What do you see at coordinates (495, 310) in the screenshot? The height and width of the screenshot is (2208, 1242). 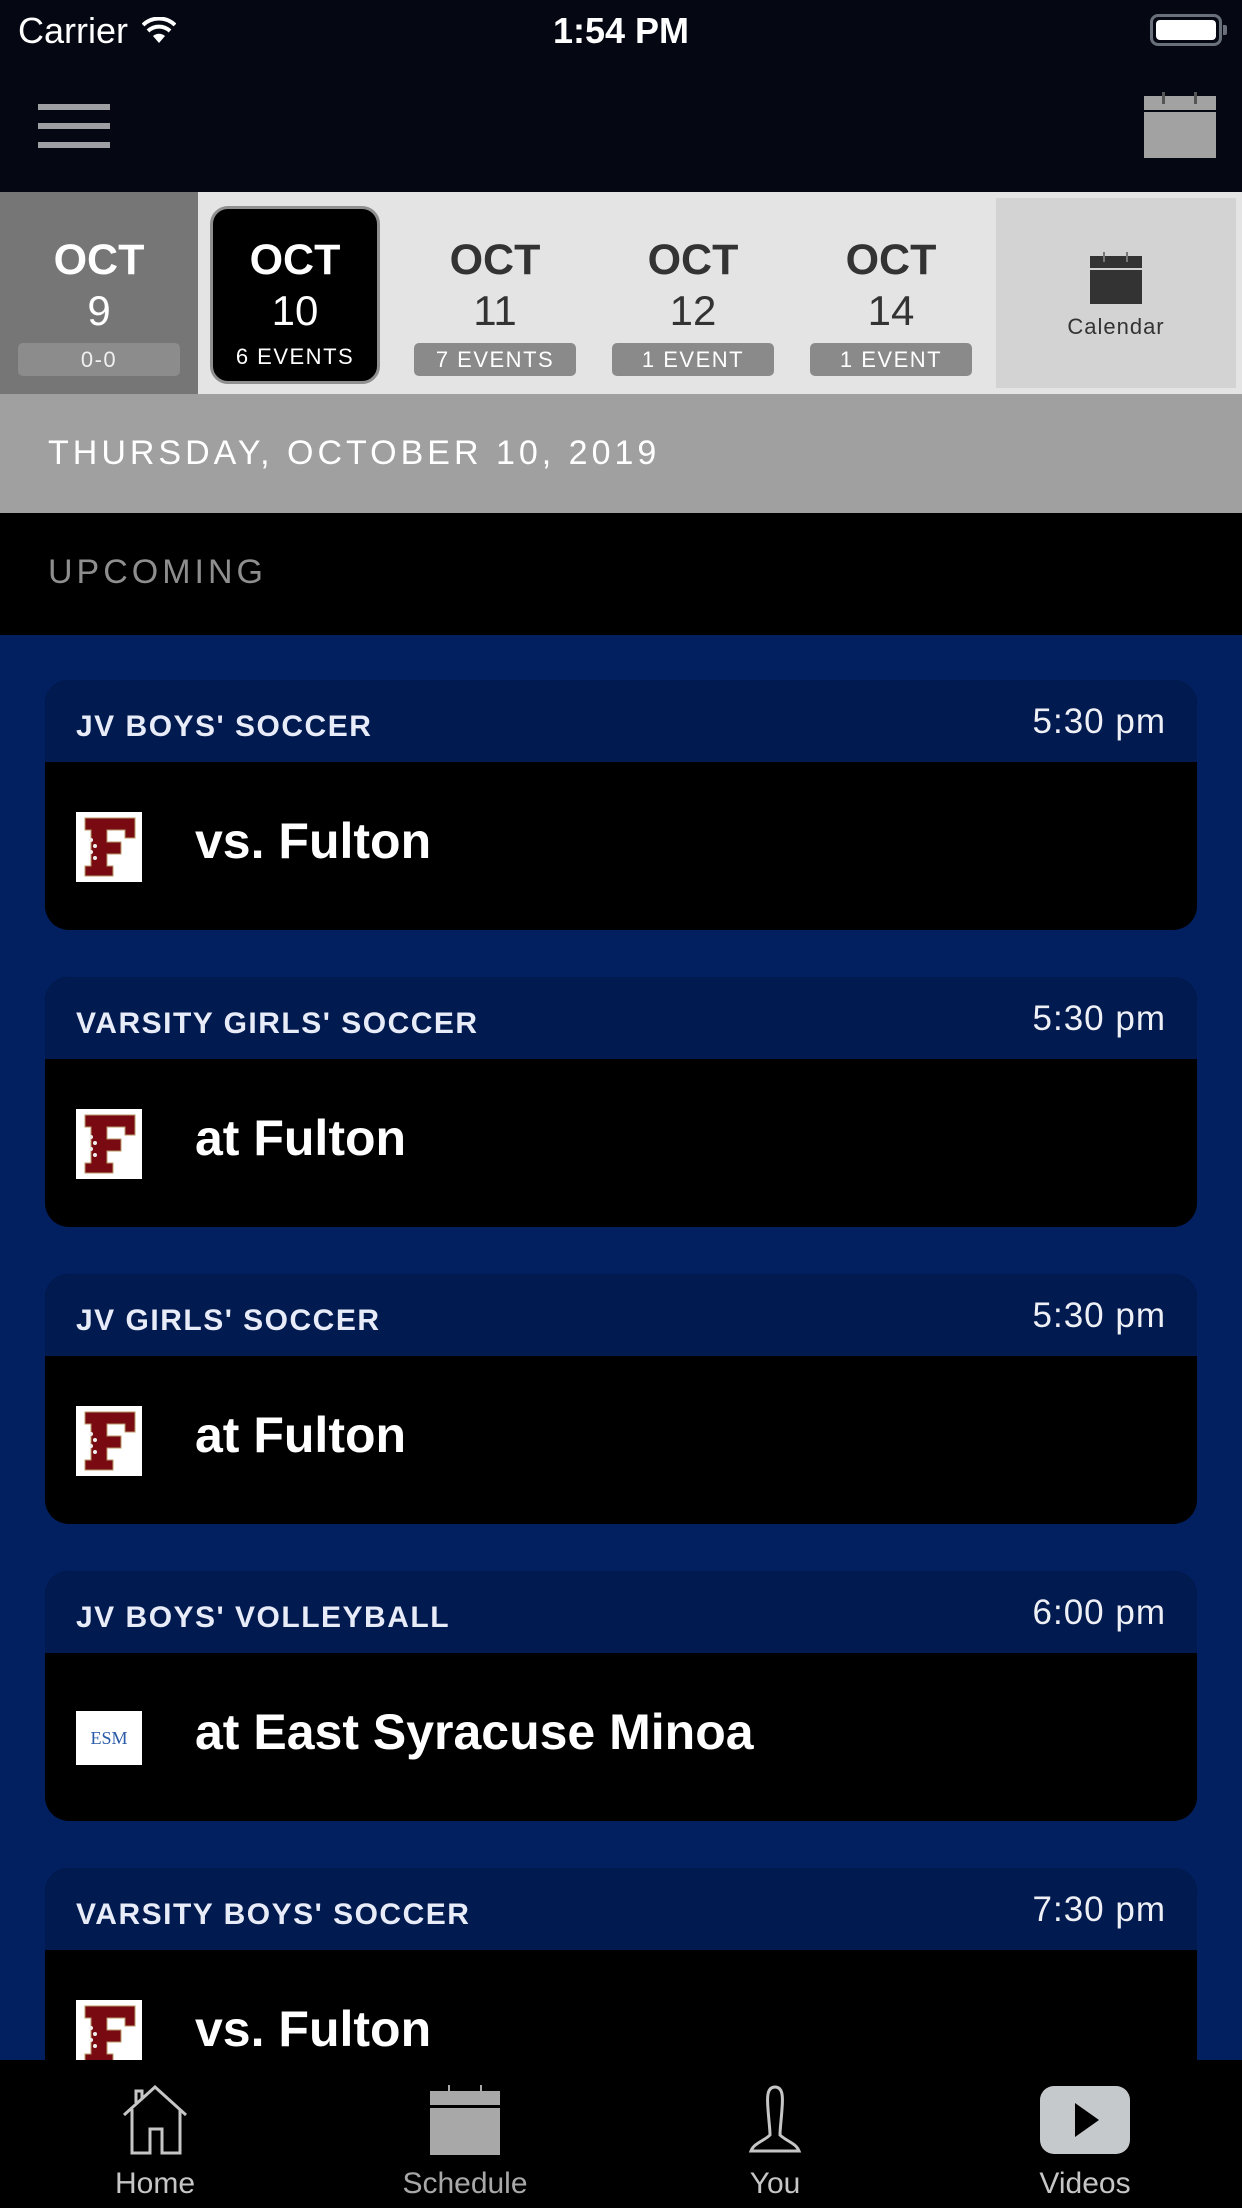 I see `date-day: 11` at bounding box center [495, 310].